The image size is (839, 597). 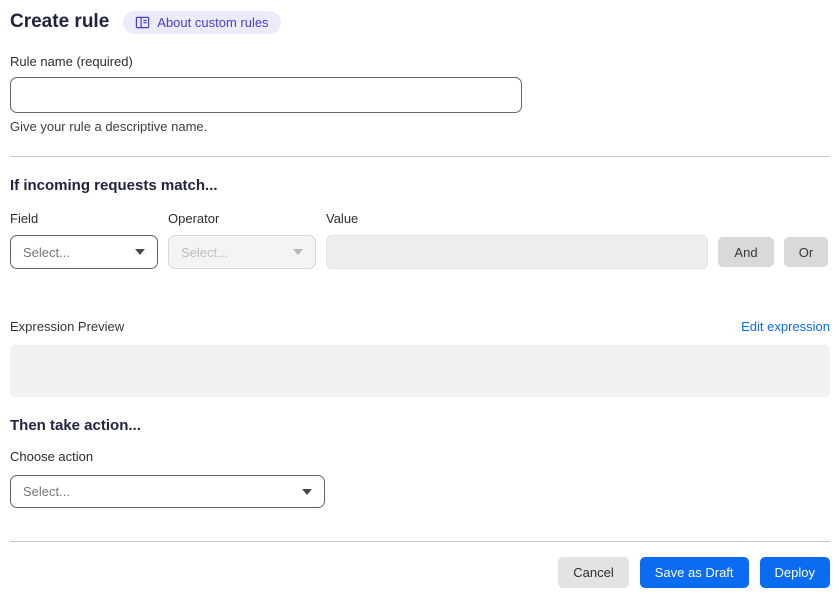 What do you see at coordinates (71, 61) in the screenshot?
I see `rule-name-label: Rule name (required)` at bounding box center [71, 61].